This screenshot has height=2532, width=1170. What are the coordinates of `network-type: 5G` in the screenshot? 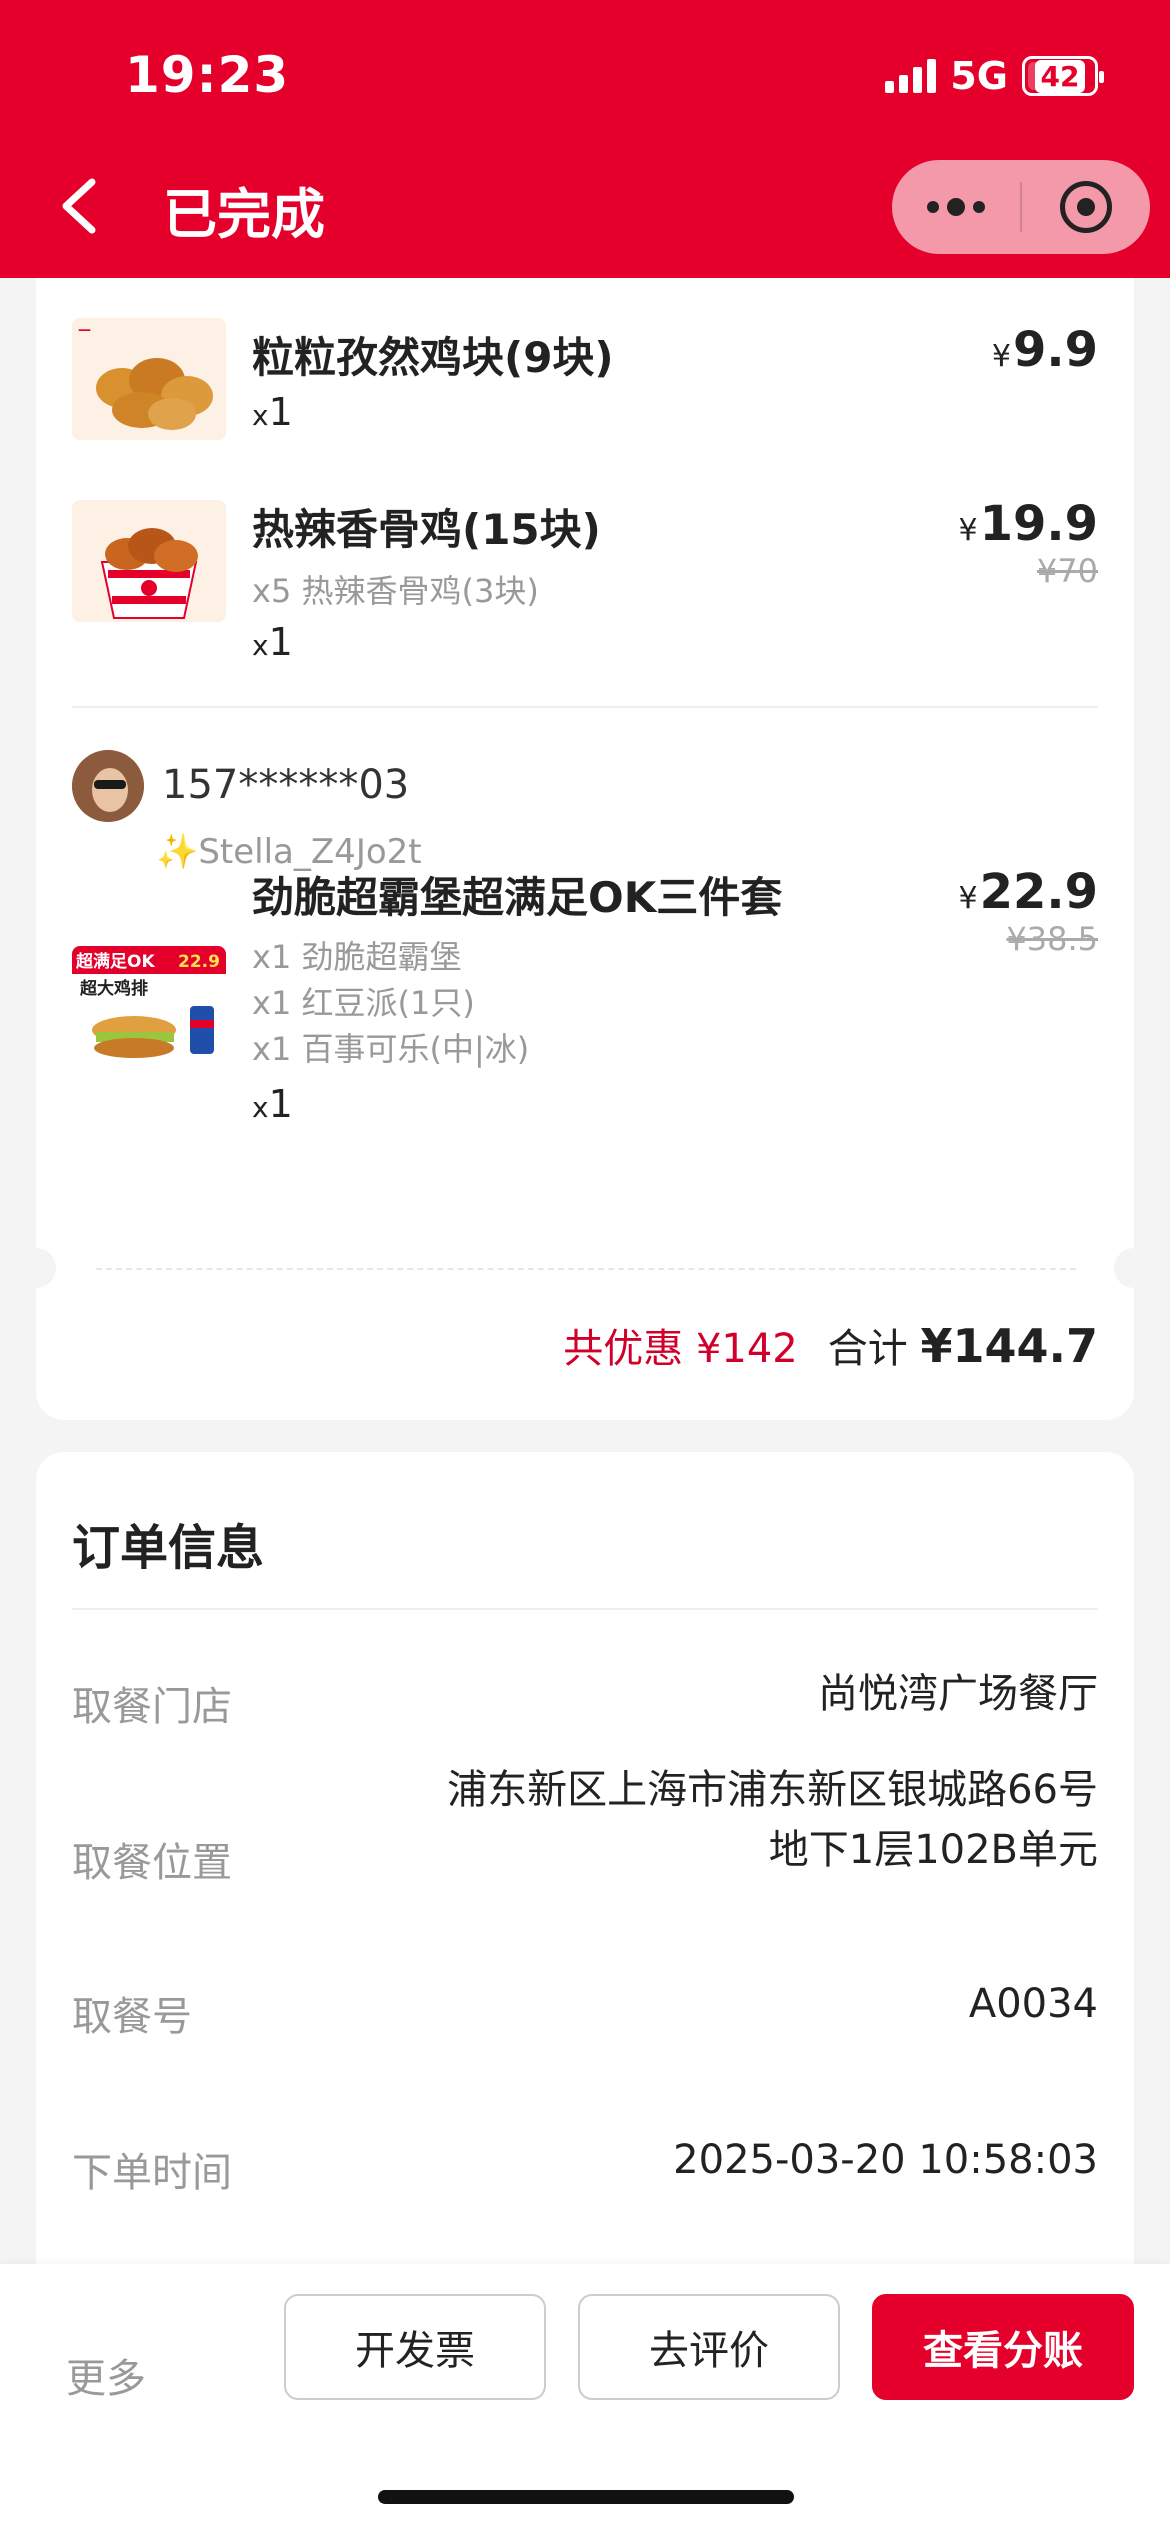 It's located at (979, 76).